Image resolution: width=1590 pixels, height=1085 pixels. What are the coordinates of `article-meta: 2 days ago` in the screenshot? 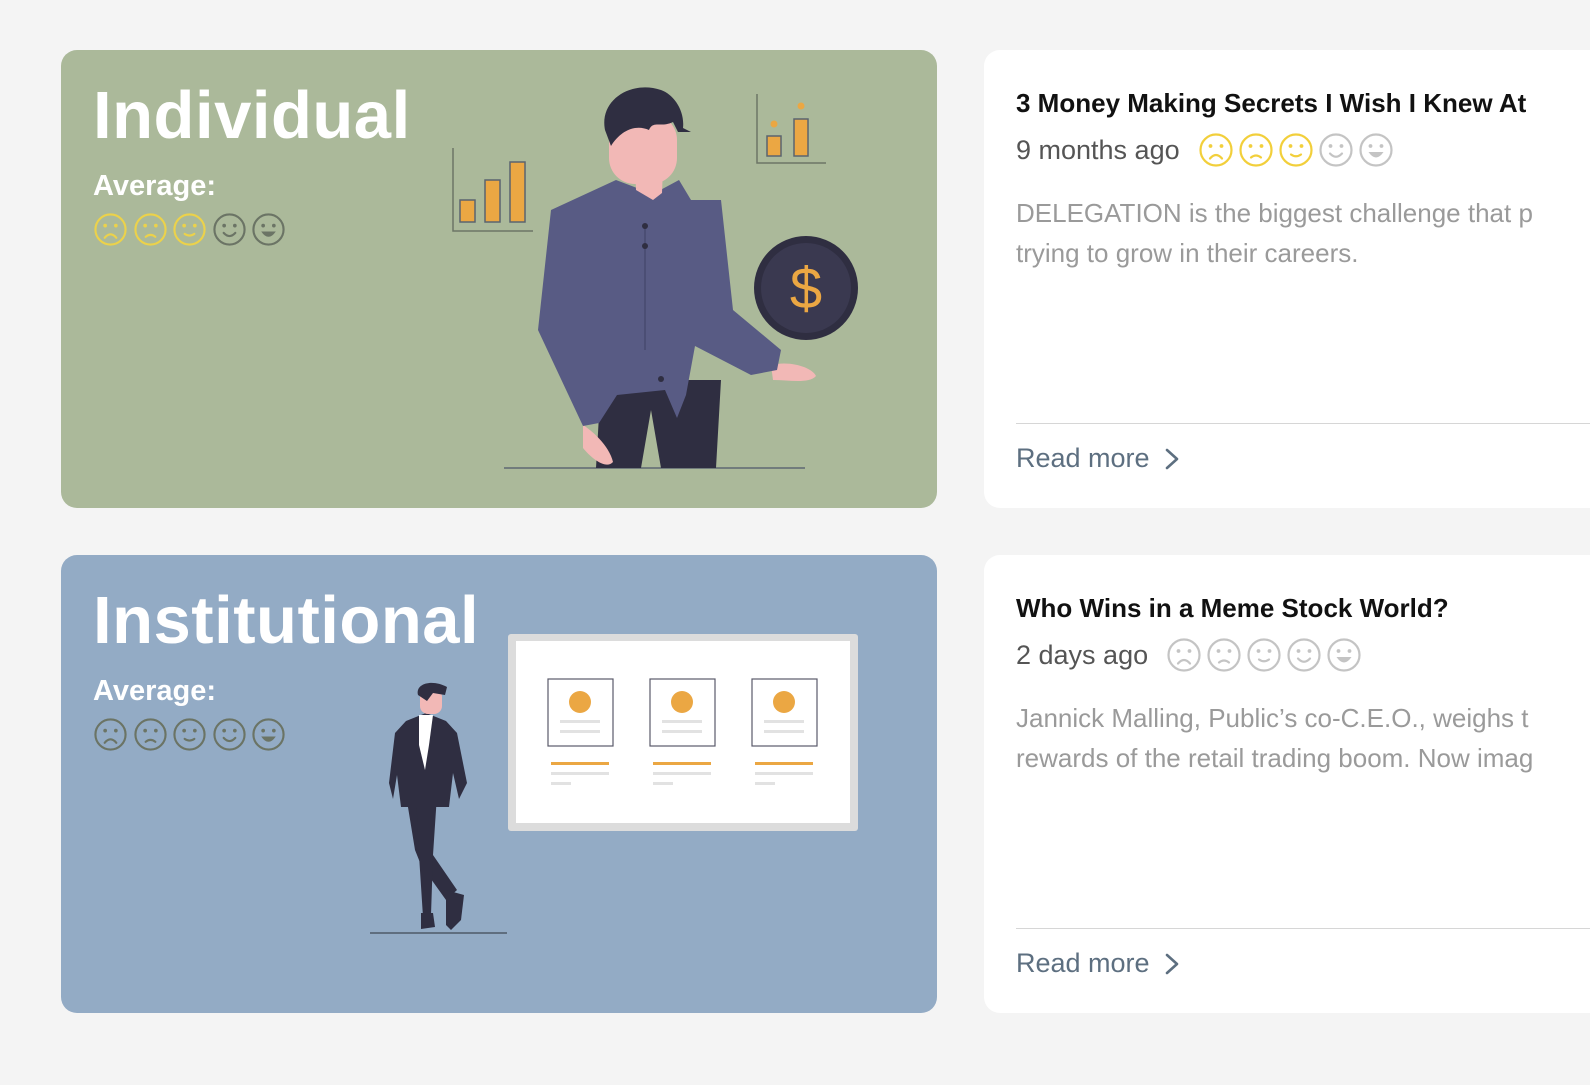 It's located at (1191, 655).